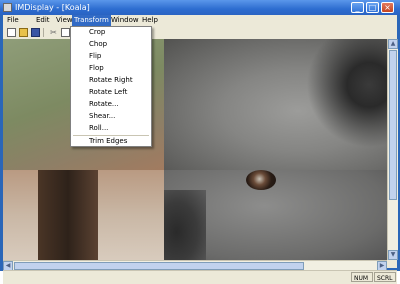 The height and width of the screenshot is (284, 400). Describe the element at coordinates (387, 7) in the screenshot. I see `close-button: ×` at that location.